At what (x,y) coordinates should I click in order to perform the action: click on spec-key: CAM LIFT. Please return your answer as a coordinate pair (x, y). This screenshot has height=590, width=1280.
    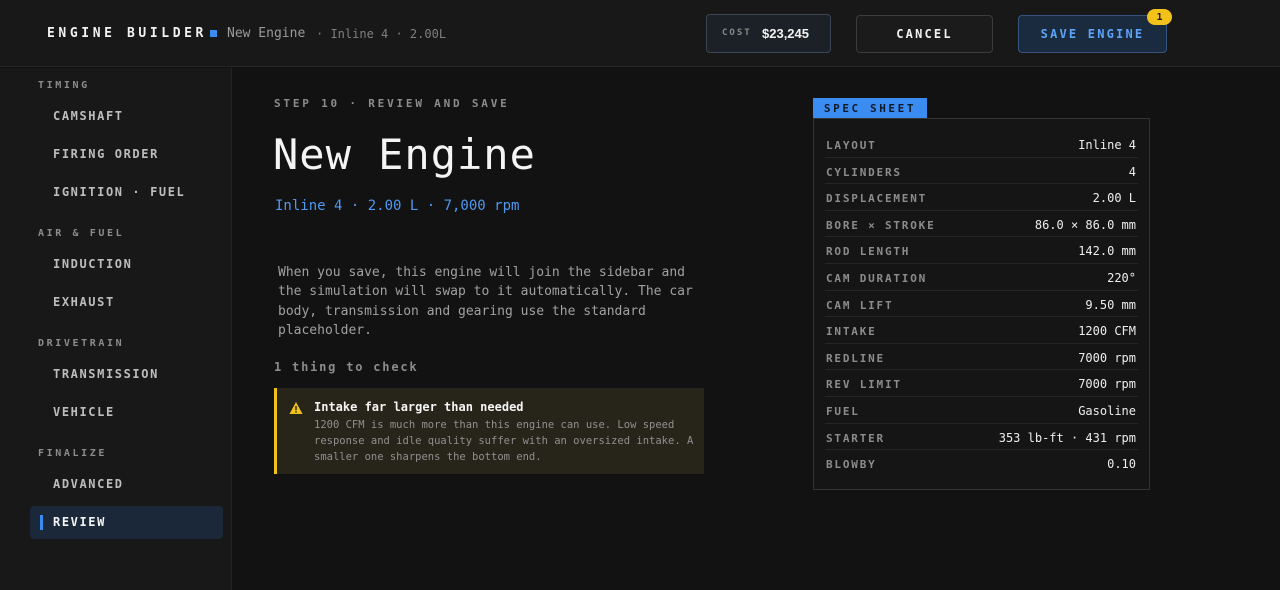
    Looking at the image, I should click on (860, 305).